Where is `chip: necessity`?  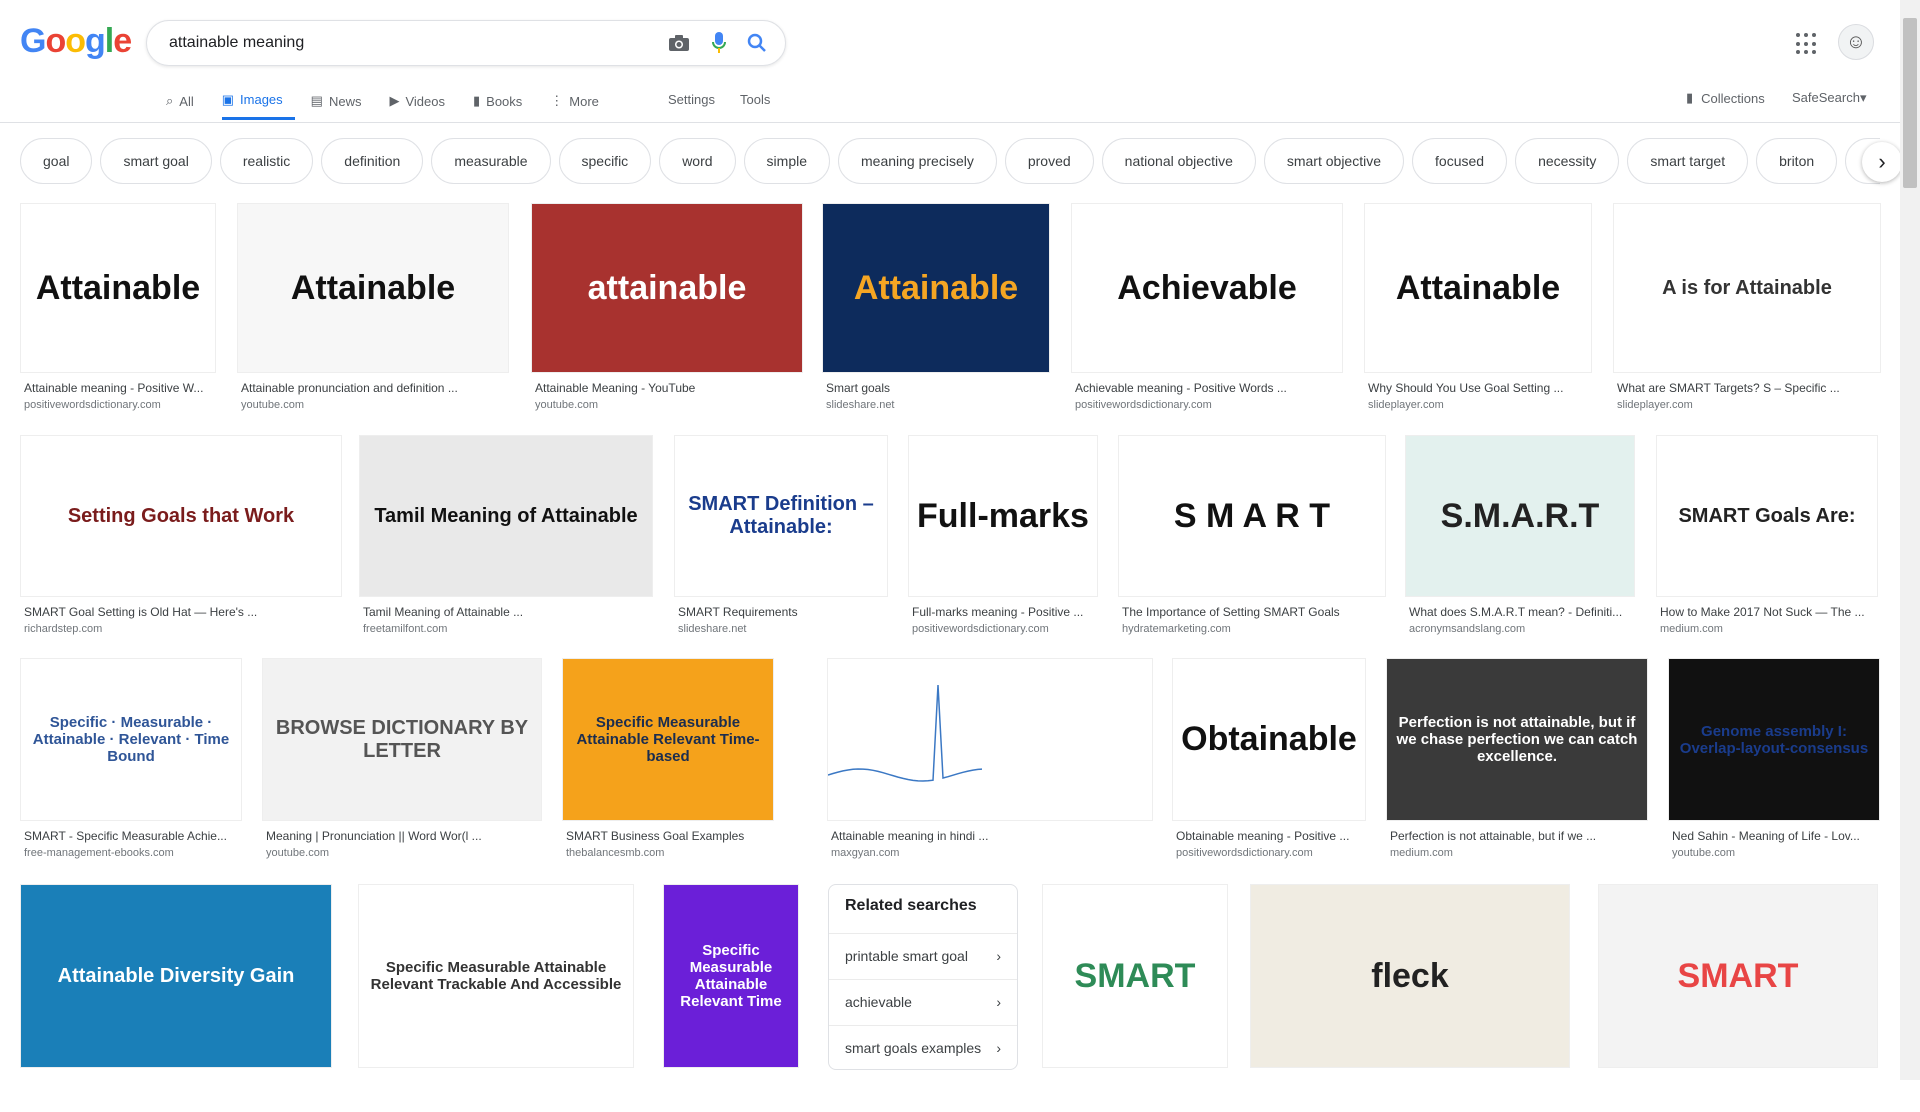
chip: necessity is located at coordinates (1567, 161).